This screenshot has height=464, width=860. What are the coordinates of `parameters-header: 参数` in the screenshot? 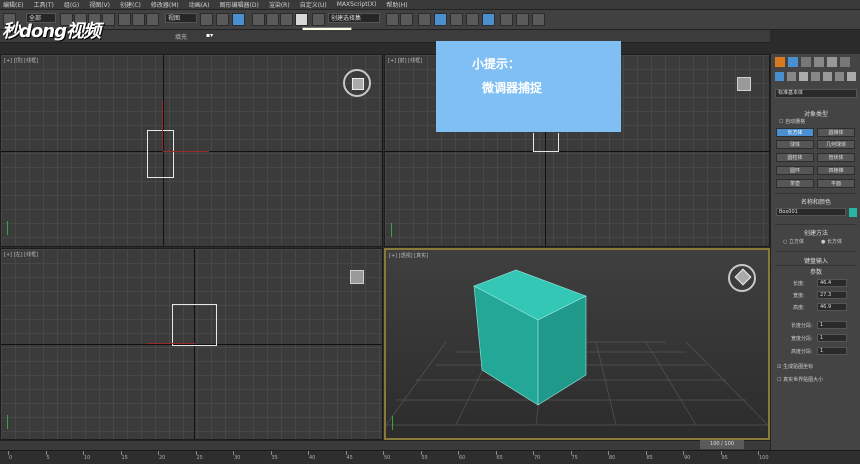 It's located at (816, 271).